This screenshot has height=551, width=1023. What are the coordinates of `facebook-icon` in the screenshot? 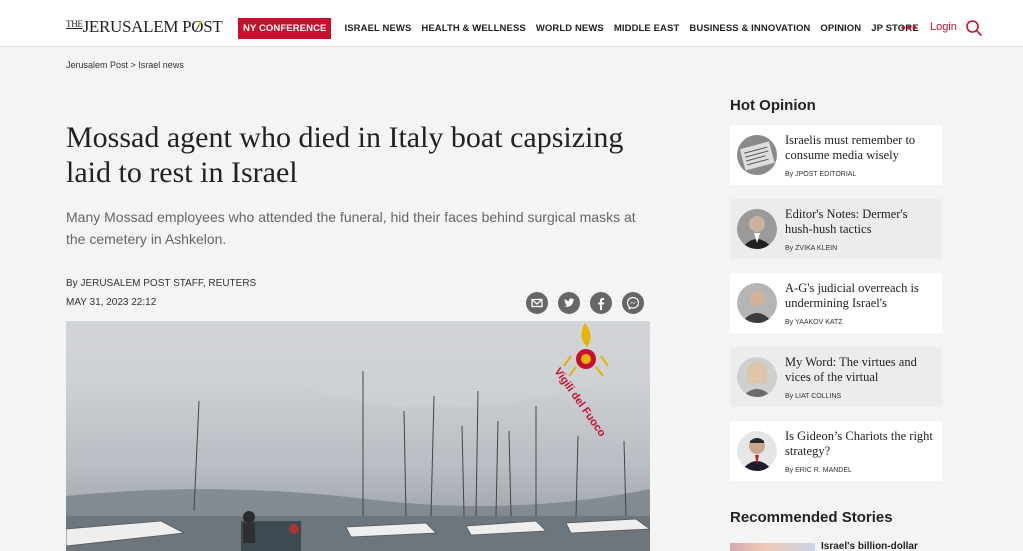 It's located at (601, 304).